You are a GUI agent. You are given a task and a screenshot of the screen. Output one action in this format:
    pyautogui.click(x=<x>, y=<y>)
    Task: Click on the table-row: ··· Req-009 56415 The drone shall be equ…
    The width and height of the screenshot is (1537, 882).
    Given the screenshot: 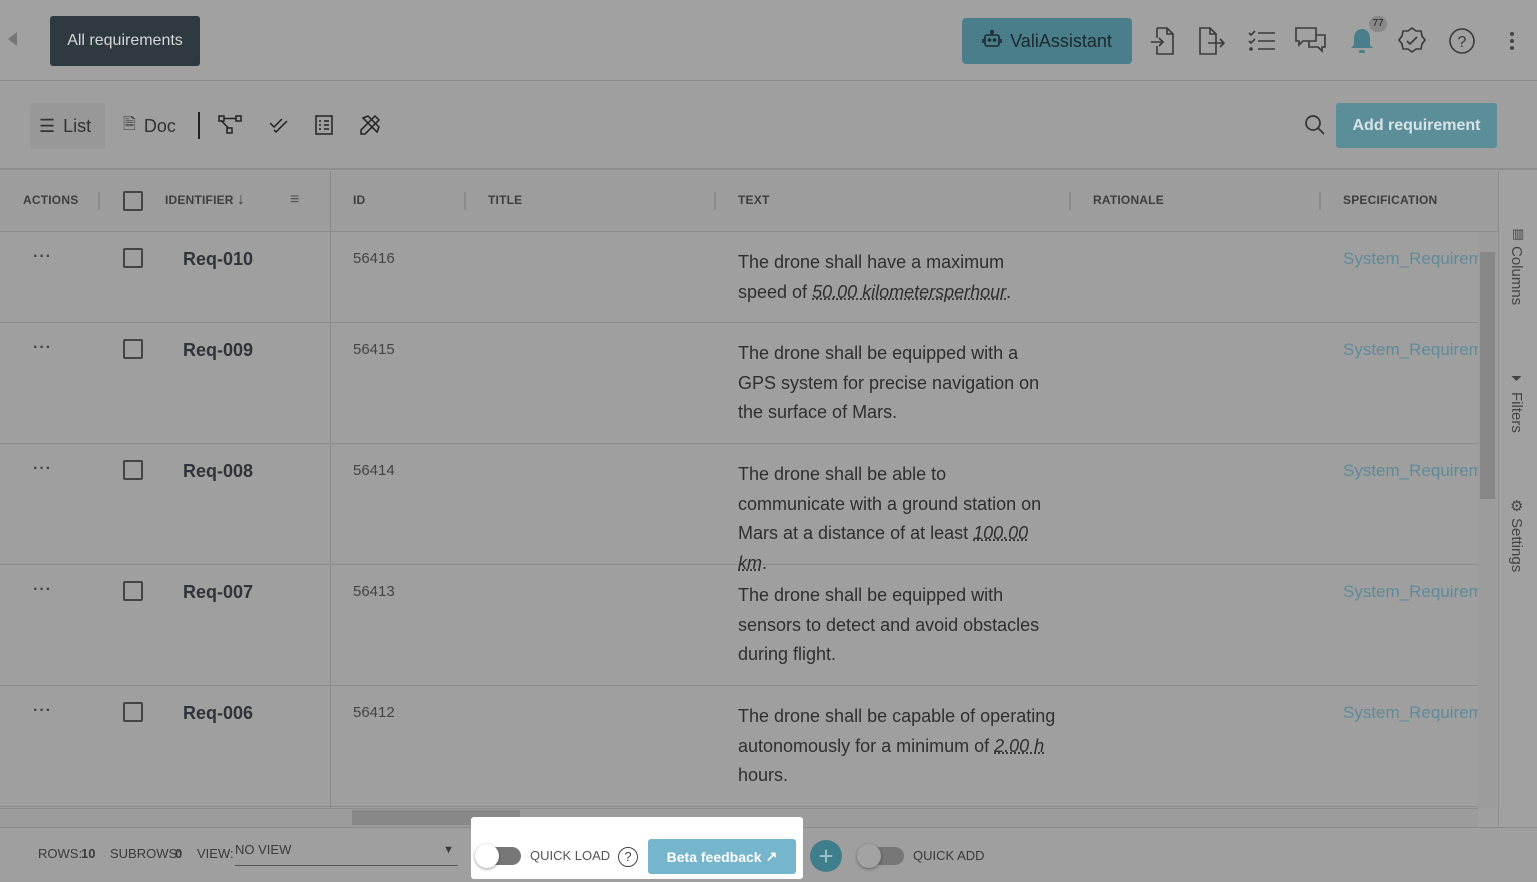 What is the action you would take?
    pyautogui.click(x=739, y=383)
    